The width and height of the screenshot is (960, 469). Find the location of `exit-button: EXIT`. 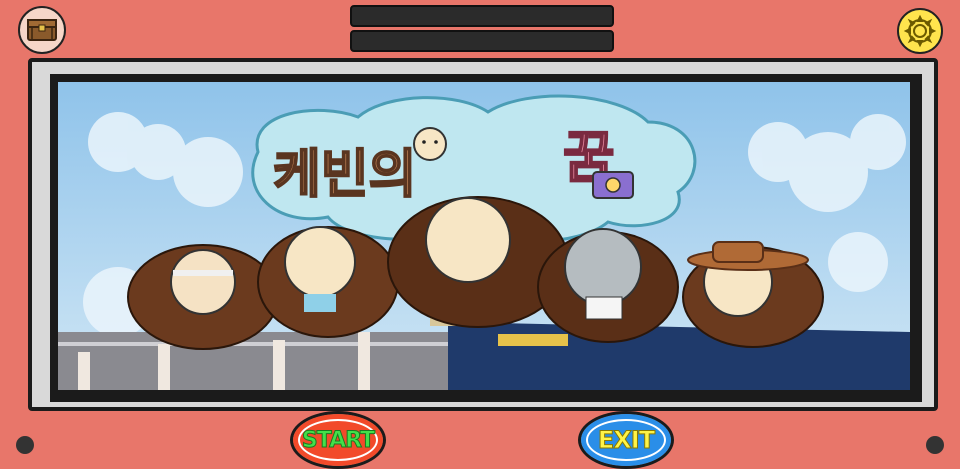

exit-button: EXIT is located at coordinates (626, 440).